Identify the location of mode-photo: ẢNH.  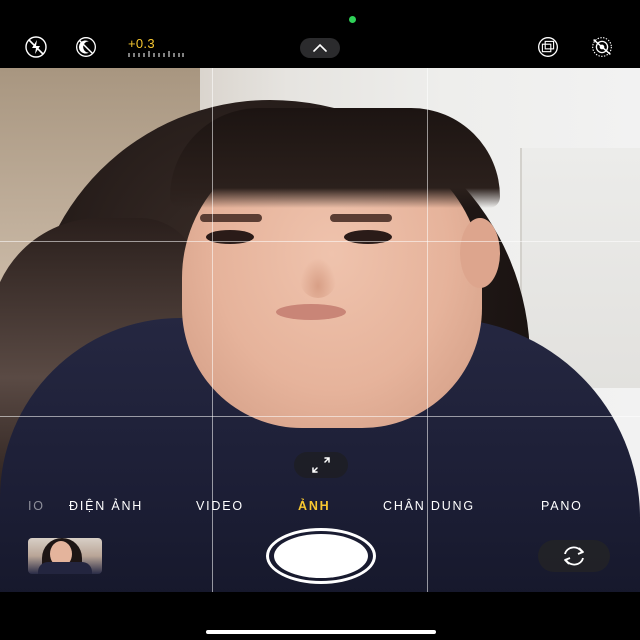
(314, 506).